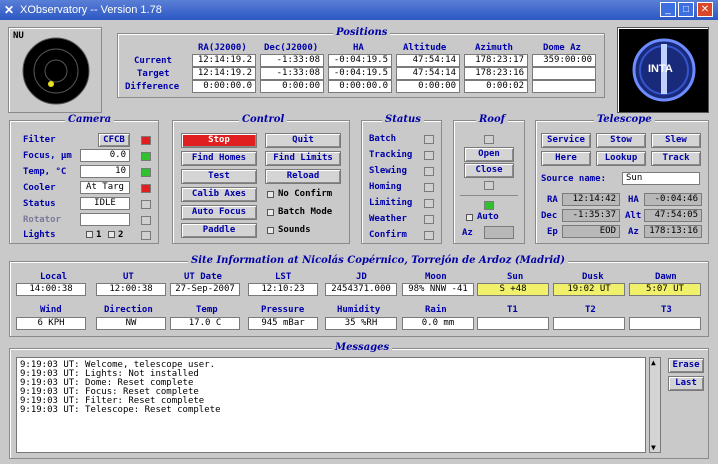 The width and height of the screenshot is (718, 464). I want to click on filter-indicator, so click(146, 140).